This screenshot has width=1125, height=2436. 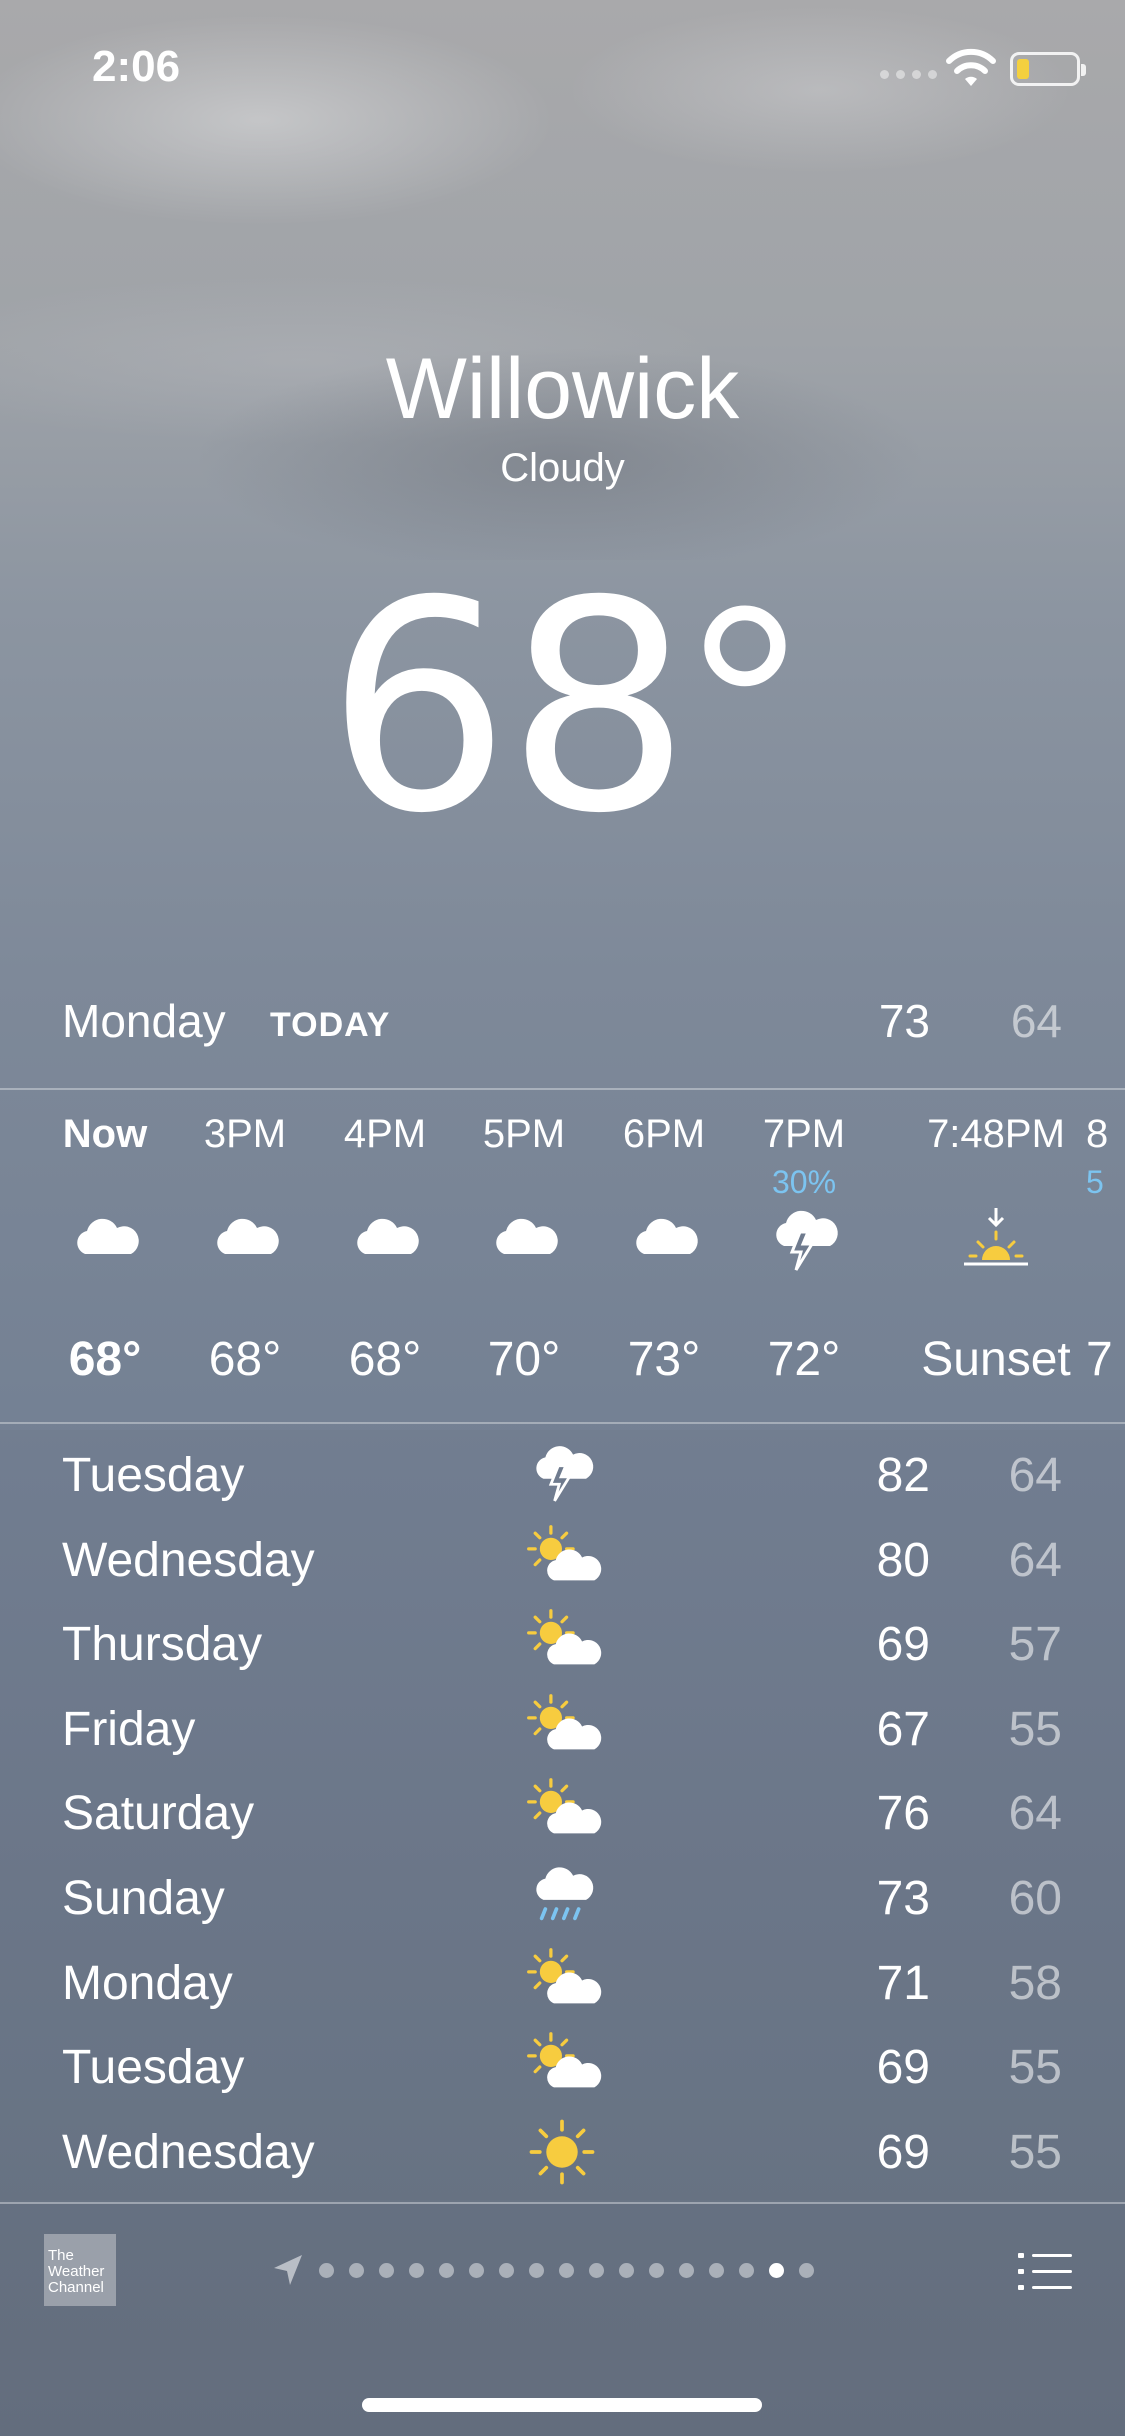 What do you see at coordinates (1035, 1983) in the screenshot?
I see `day-low: 58` at bounding box center [1035, 1983].